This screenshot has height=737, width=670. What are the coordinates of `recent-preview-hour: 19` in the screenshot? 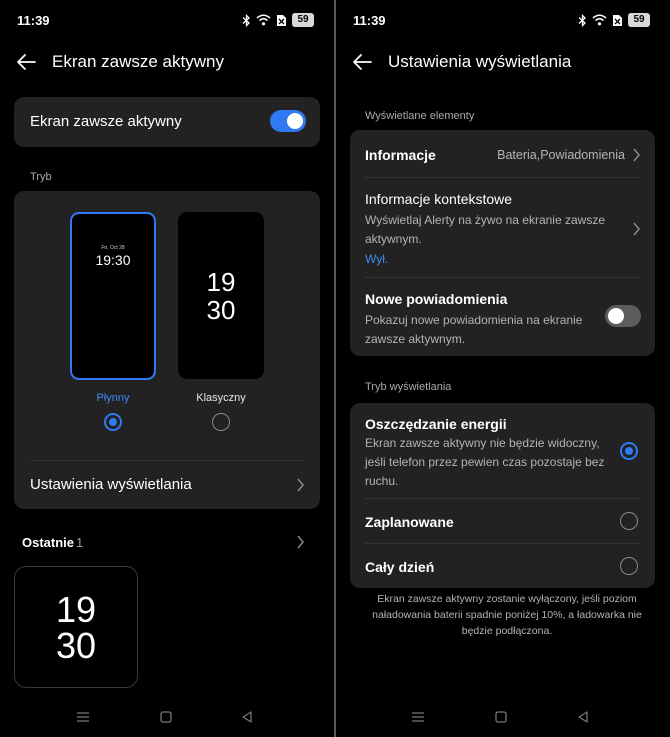 It's located at (76, 609).